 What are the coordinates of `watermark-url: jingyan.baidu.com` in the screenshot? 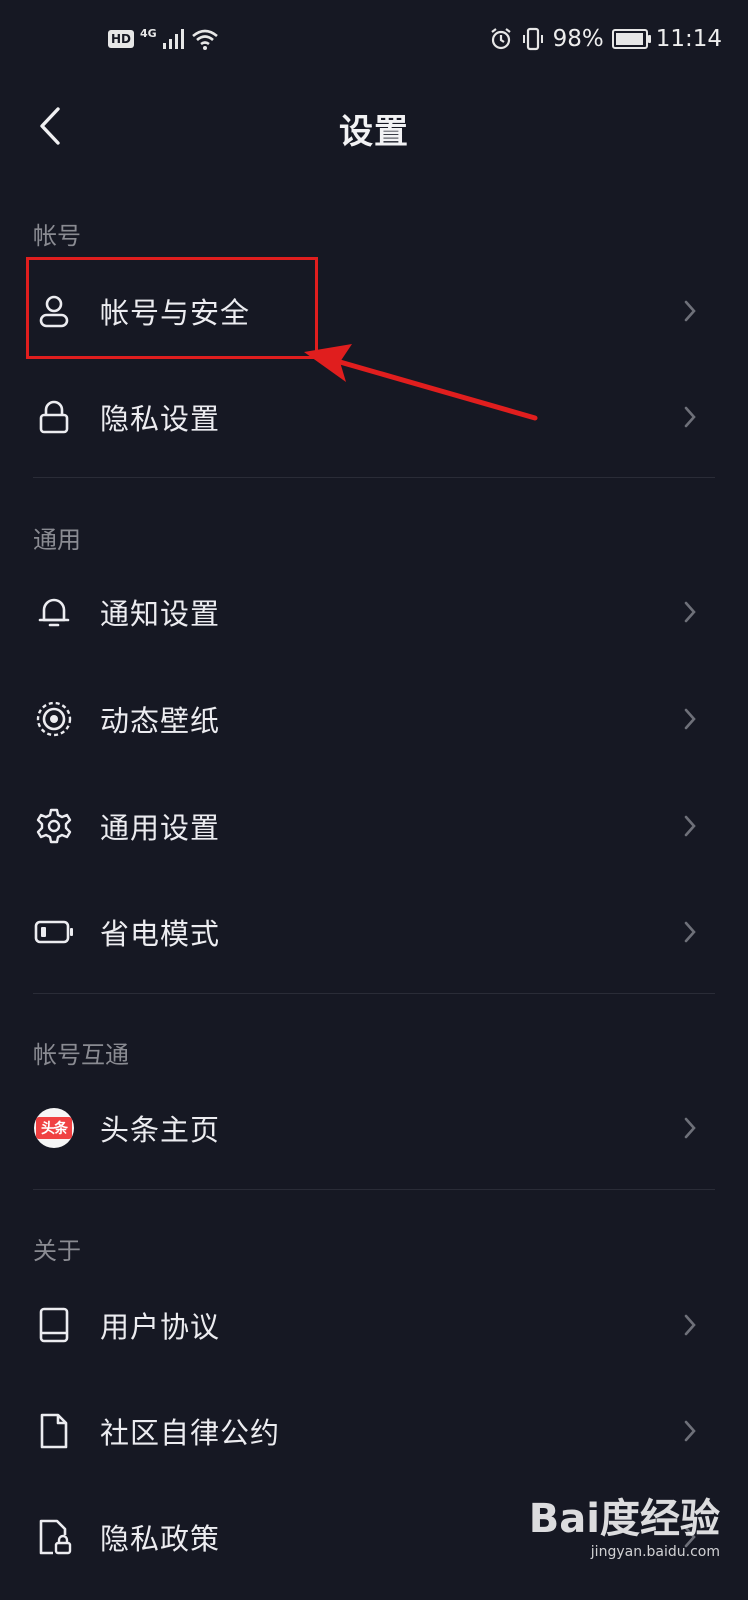 It's located at (655, 1552).